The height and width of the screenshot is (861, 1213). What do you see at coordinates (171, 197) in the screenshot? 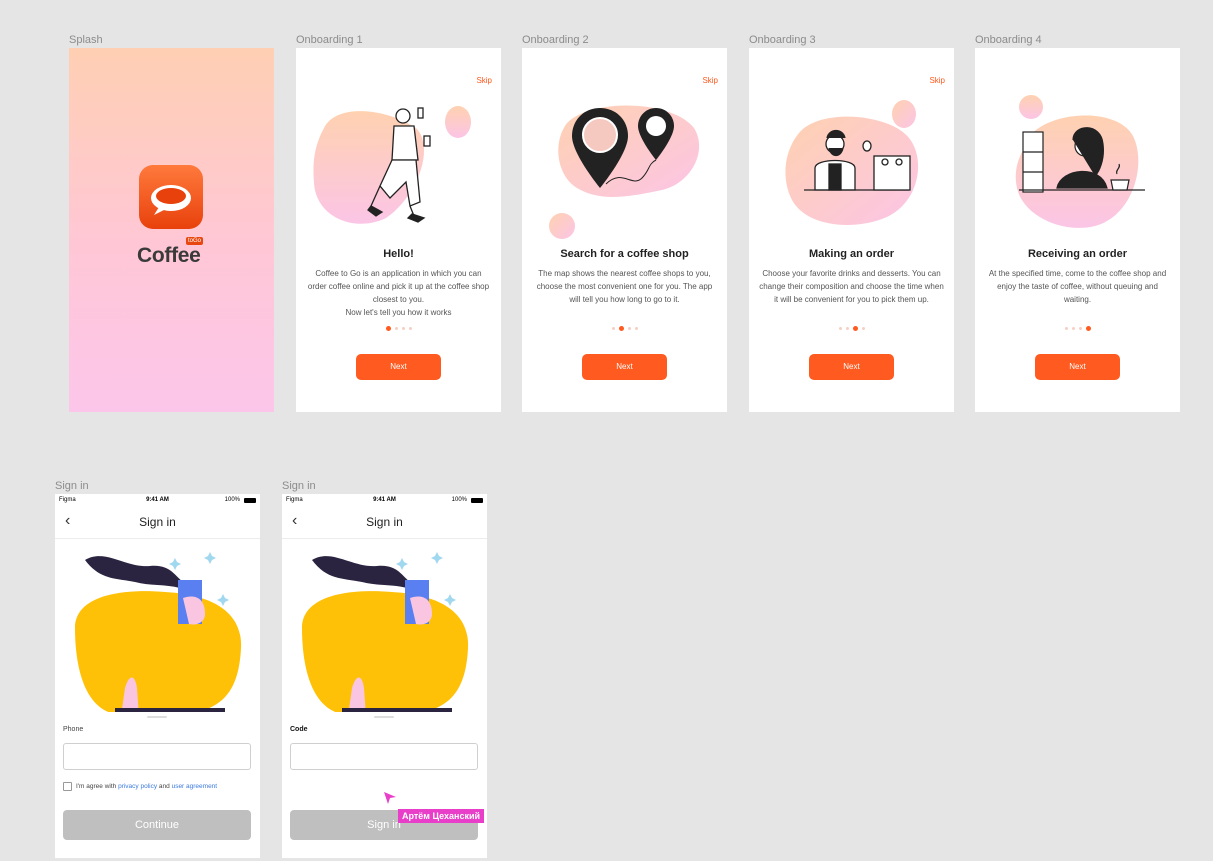
I see `coffee-logo-icon` at bounding box center [171, 197].